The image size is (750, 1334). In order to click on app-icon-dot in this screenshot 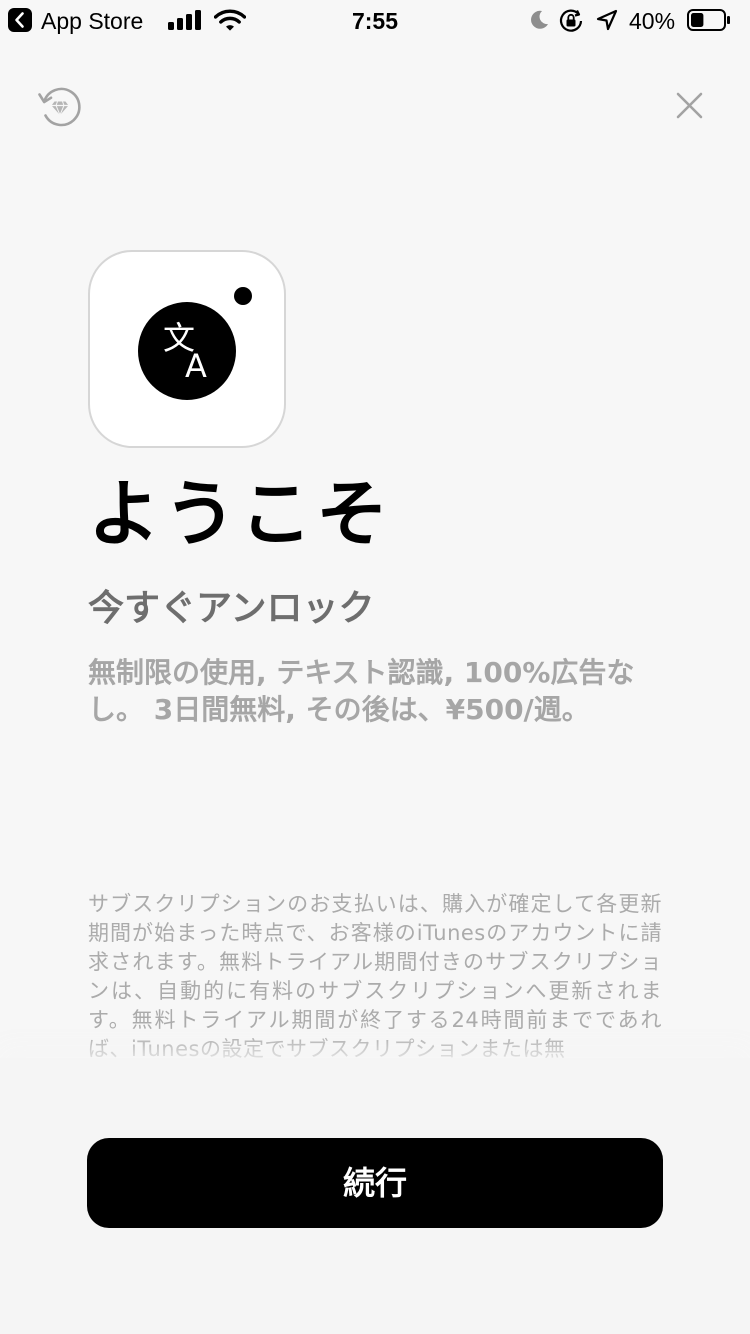, I will do `click(243, 296)`.